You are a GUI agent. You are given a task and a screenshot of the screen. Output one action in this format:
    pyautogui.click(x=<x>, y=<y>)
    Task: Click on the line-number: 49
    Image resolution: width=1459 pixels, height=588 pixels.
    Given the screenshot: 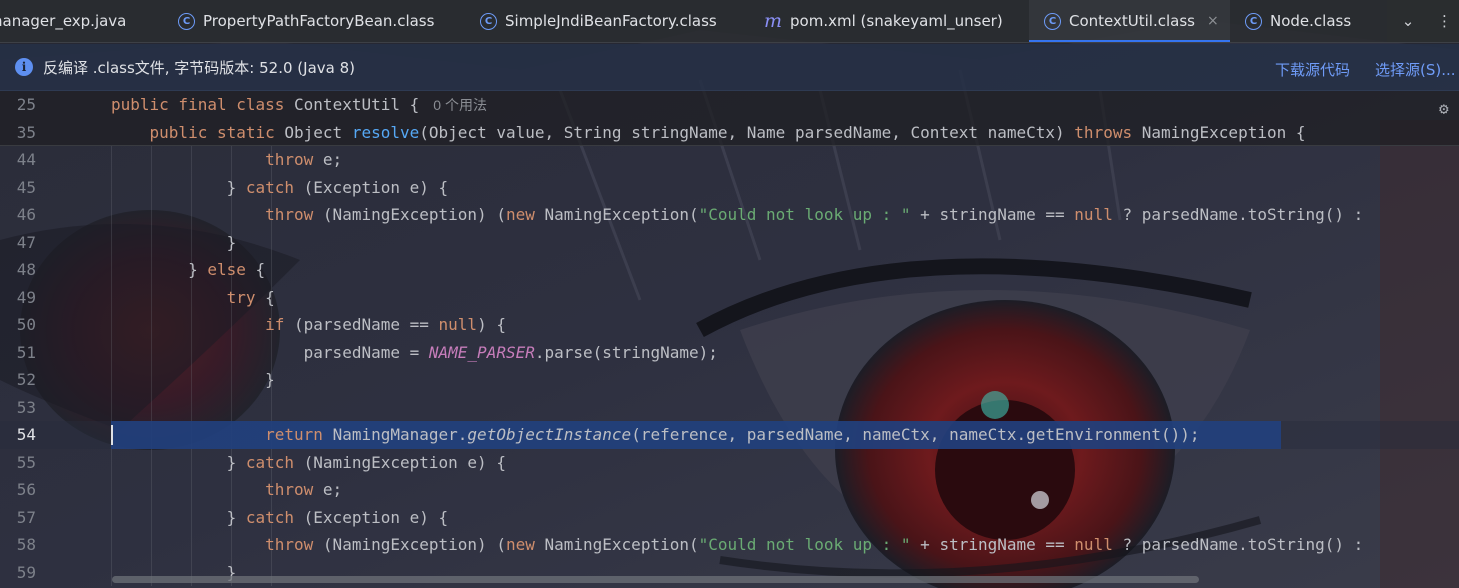 What is the action you would take?
    pyautogui.click(x=26, y=297)
    